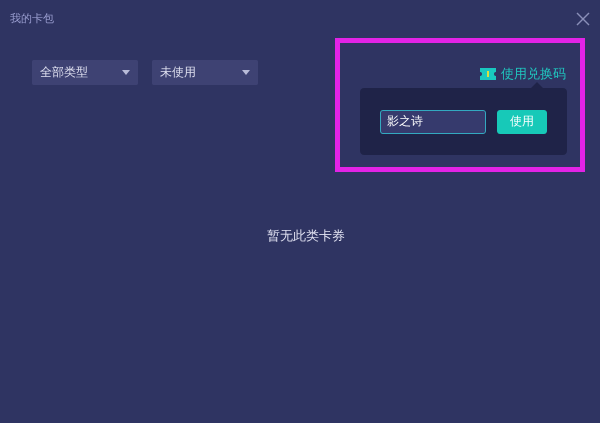 The width and height of the screenshot is (600, 423). What do you see at coordinates (85, 72) in the screenshot?
I see `filter-dropdown: 全部类型` at bounding box center [85, 72].